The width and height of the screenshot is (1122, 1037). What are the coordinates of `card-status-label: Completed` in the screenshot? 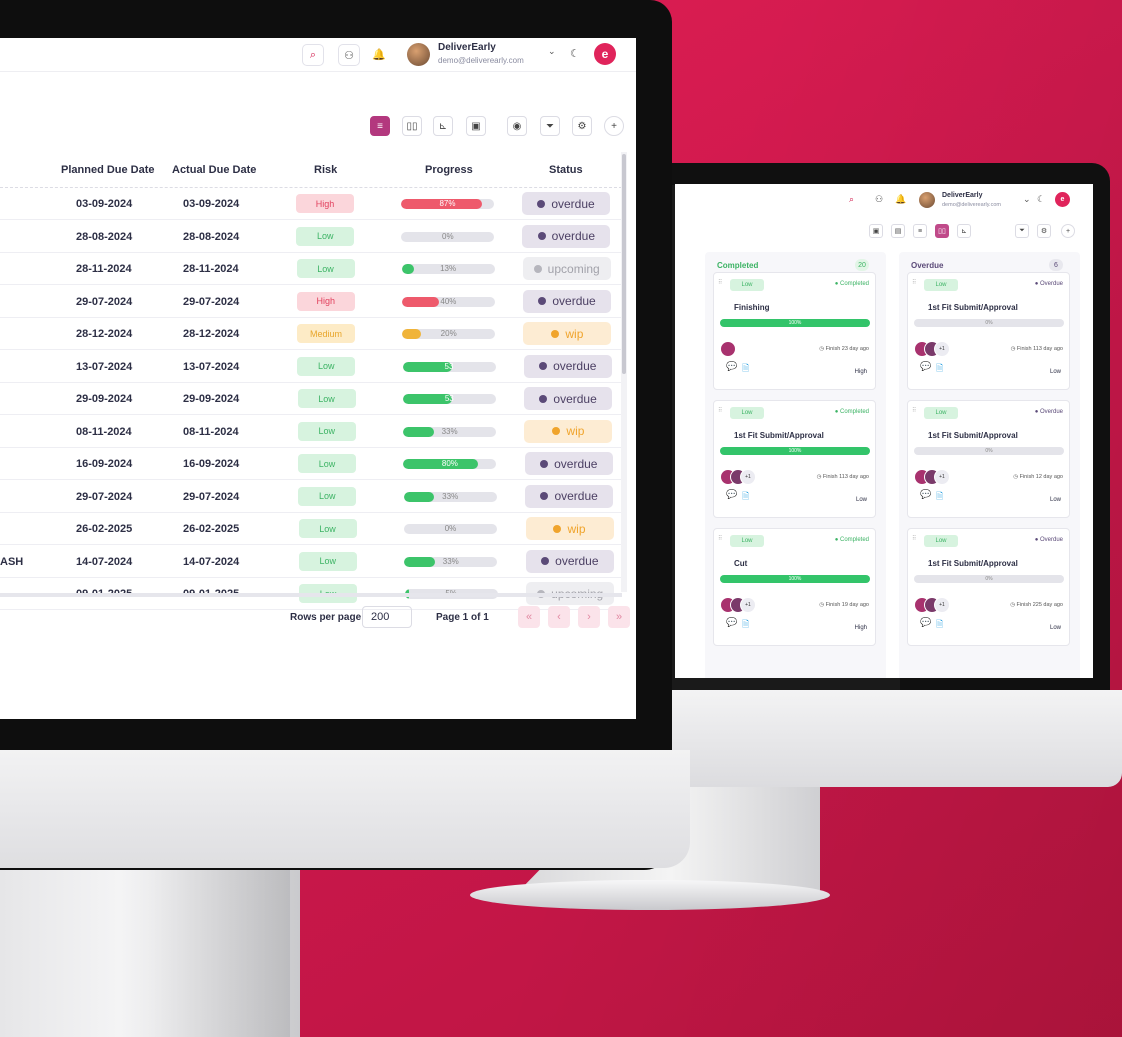 It's located at (854, 540).